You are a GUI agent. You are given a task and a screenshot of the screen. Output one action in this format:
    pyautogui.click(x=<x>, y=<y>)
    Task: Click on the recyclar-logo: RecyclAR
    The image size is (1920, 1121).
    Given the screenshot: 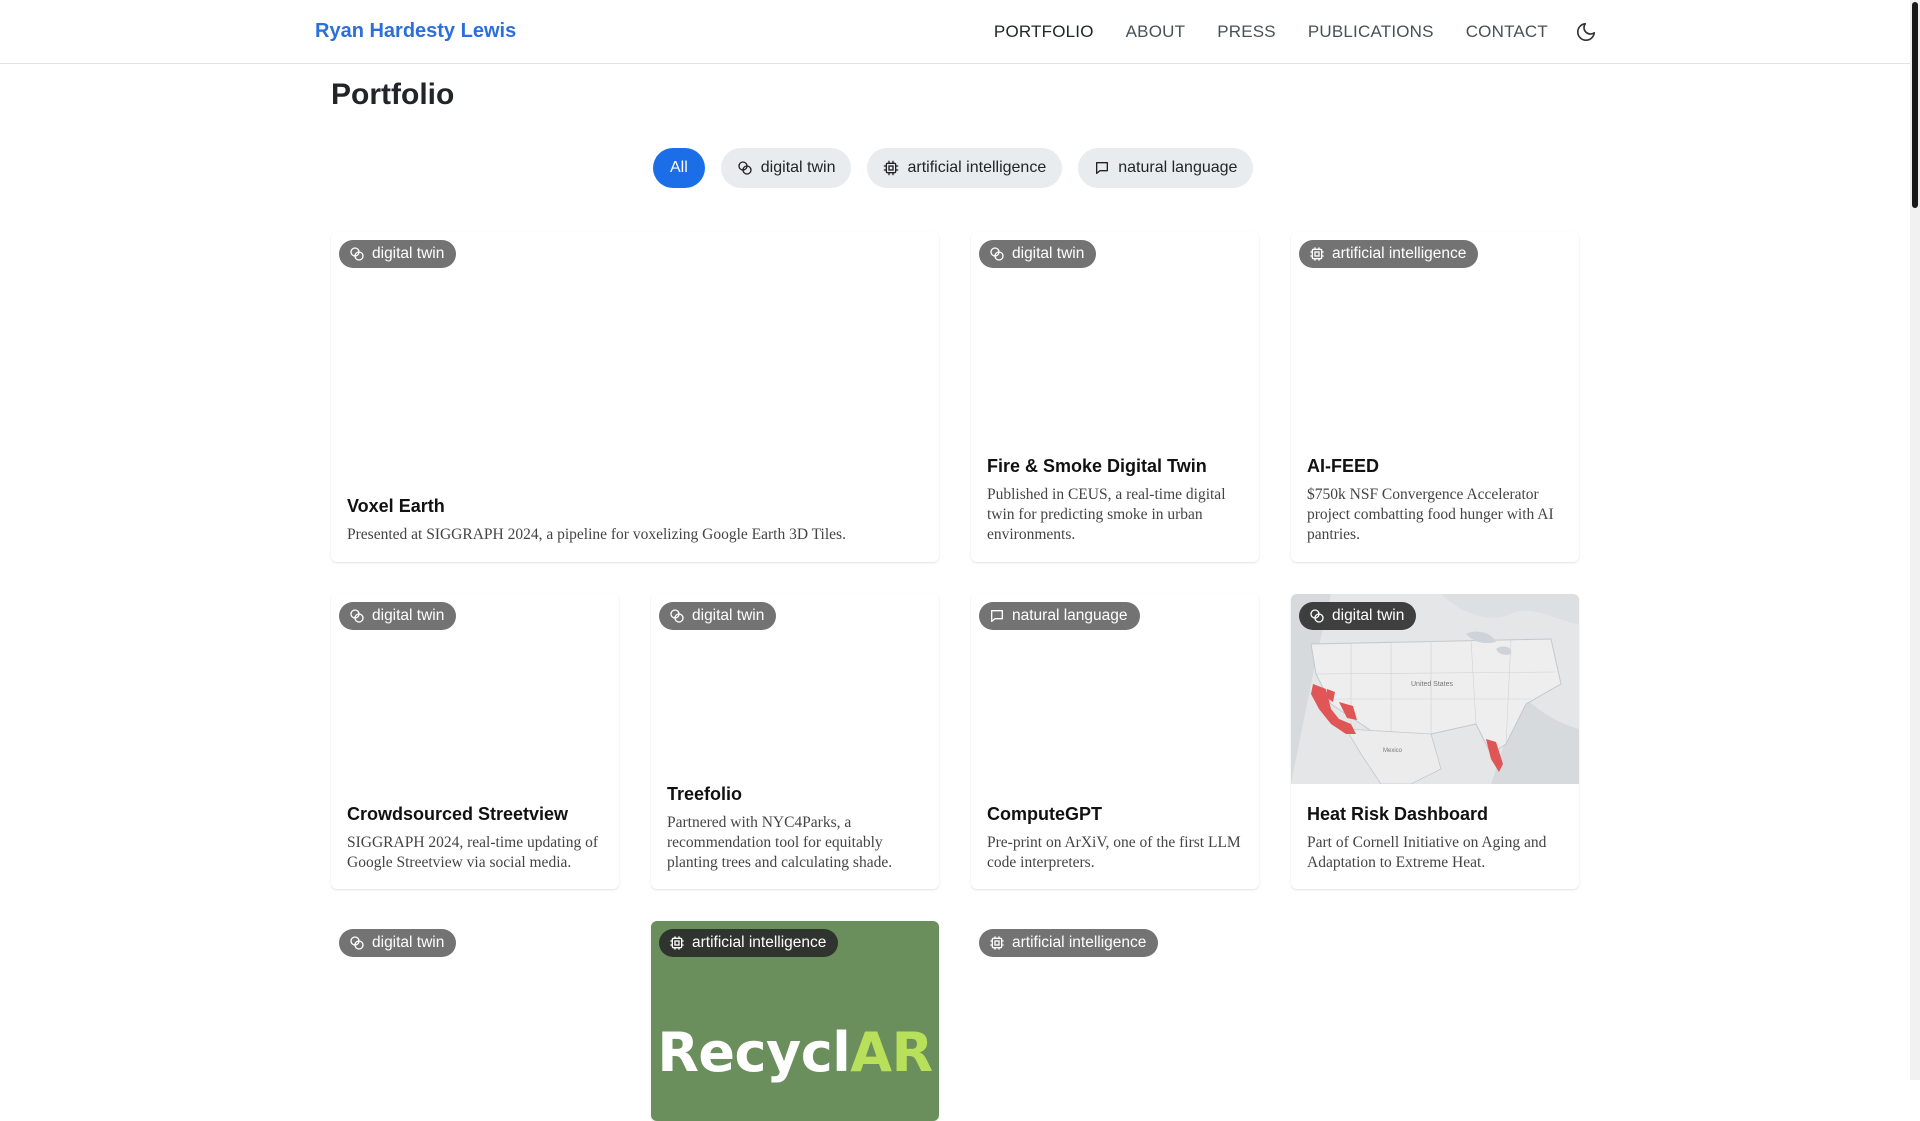 What is the action you would take?
    pyautogui.click(x=795, y=1052)
    